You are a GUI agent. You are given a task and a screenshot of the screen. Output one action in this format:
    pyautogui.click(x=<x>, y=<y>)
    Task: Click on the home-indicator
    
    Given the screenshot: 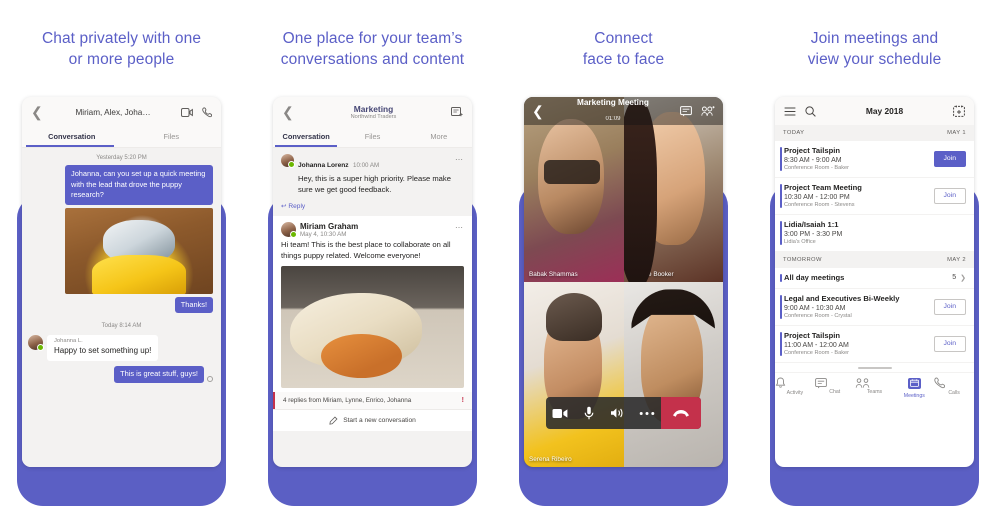 What is the action you would take?
    pyautogui.click(x=874, y=367)
    